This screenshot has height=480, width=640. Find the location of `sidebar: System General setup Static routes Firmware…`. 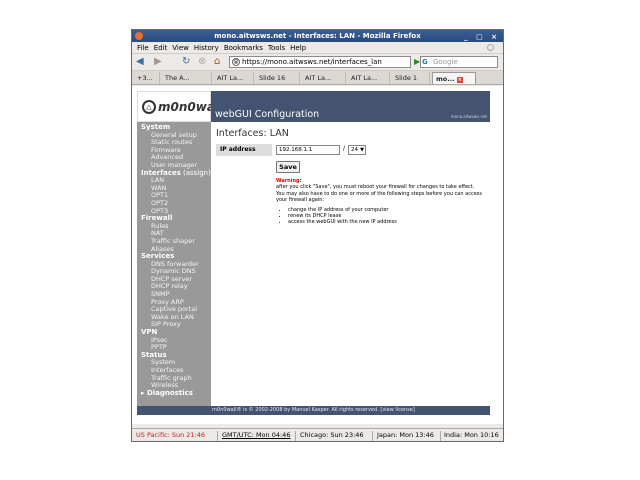

sidebar: System General setup Static routes Firmware… is located at coordinates (174, 264).